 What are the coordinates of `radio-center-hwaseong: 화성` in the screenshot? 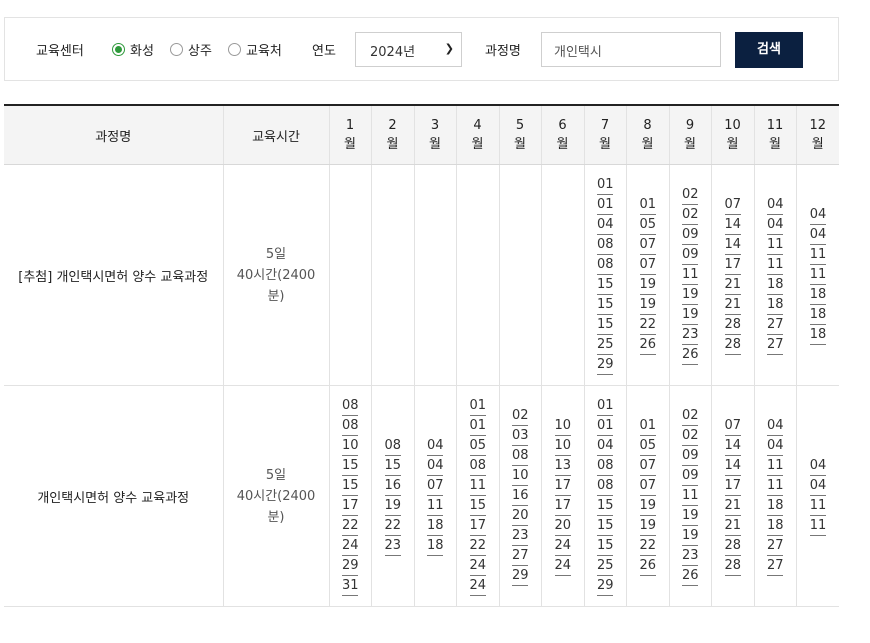 It's located at (133, 49).